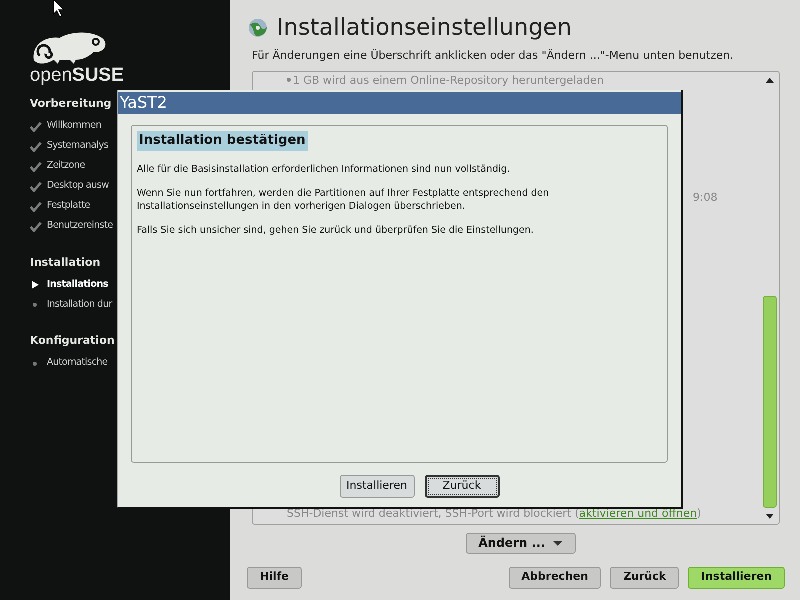 This screenshot has height=600, width=800. What do you see at coordinates (377, 486) in the screenshot?
I see `dialog-button: Installieren` at bounding box center [377, 486].